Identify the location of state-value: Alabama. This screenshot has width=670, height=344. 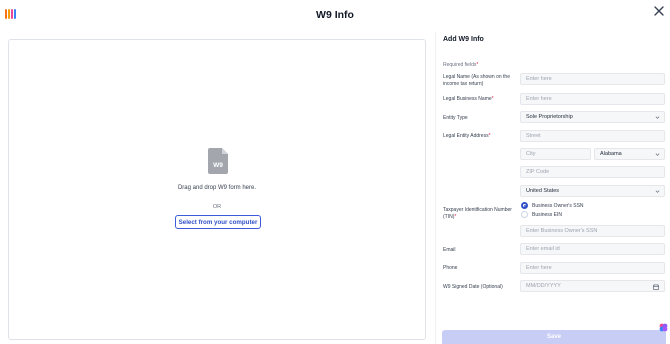
(611, 154).